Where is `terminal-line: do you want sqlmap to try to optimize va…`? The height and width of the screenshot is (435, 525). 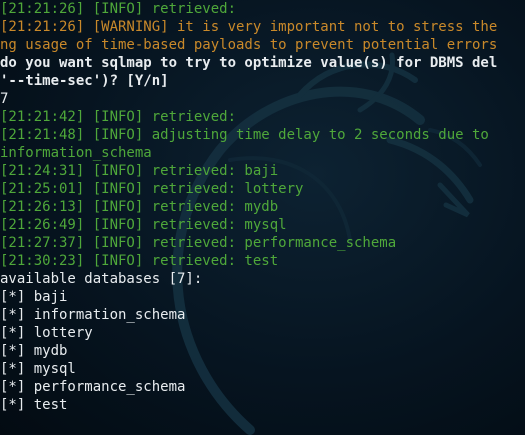
terminal-line: do you want sqlmap to try to optimize va… is located at coordinates (249, 63).